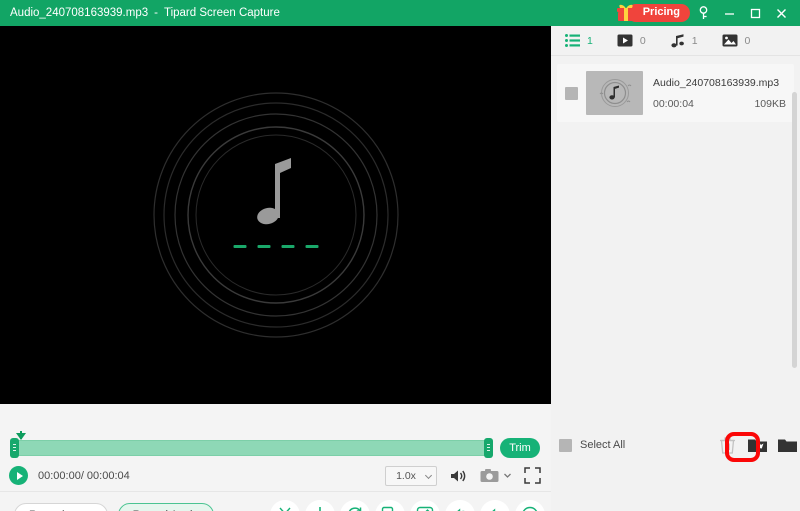 The width and height of the screenshot is (800, 511). I want to click on key-help-icon, so click(703, 13).